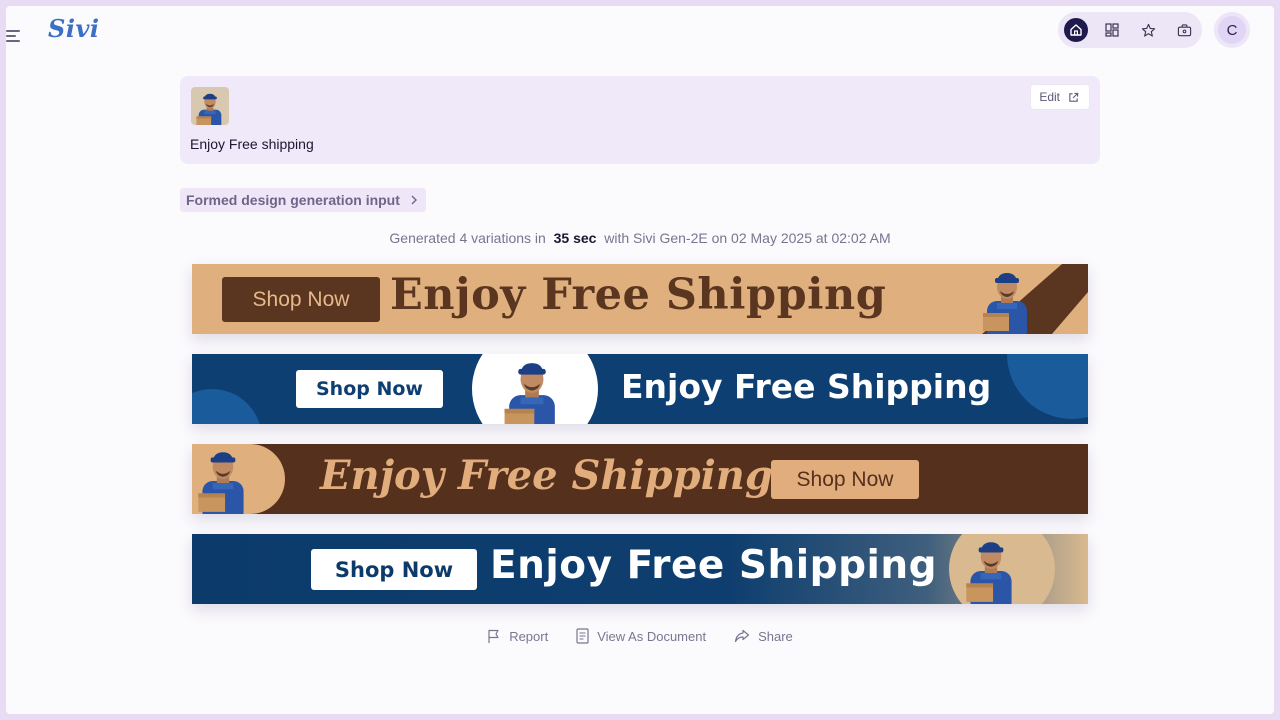  I want to click on formed-input-toggle: Formed design generation input, so click(303, 200).